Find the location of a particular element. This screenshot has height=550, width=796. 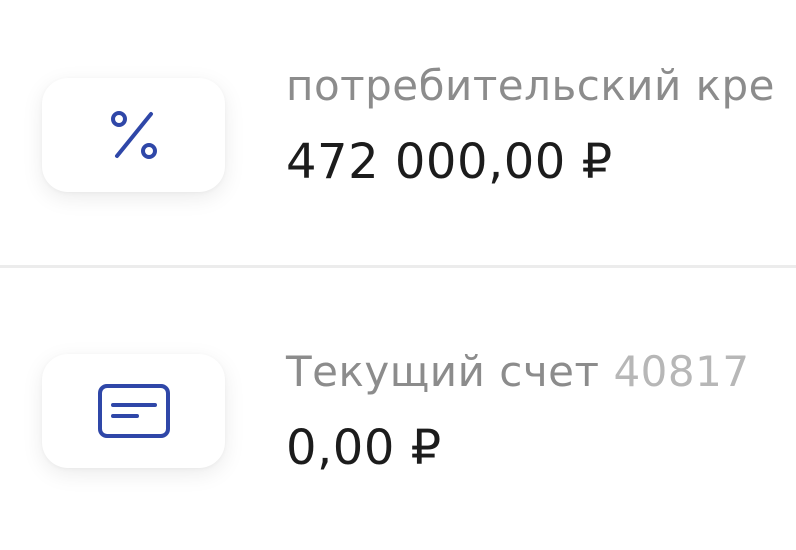

percent-icon is located at coordinates (133, 135).